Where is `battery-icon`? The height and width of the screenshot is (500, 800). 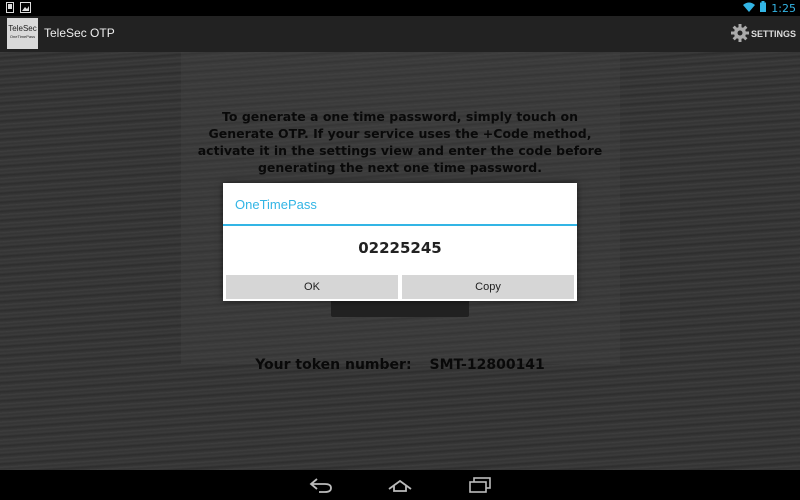 battery-icon is located at coordinates (763, 8).